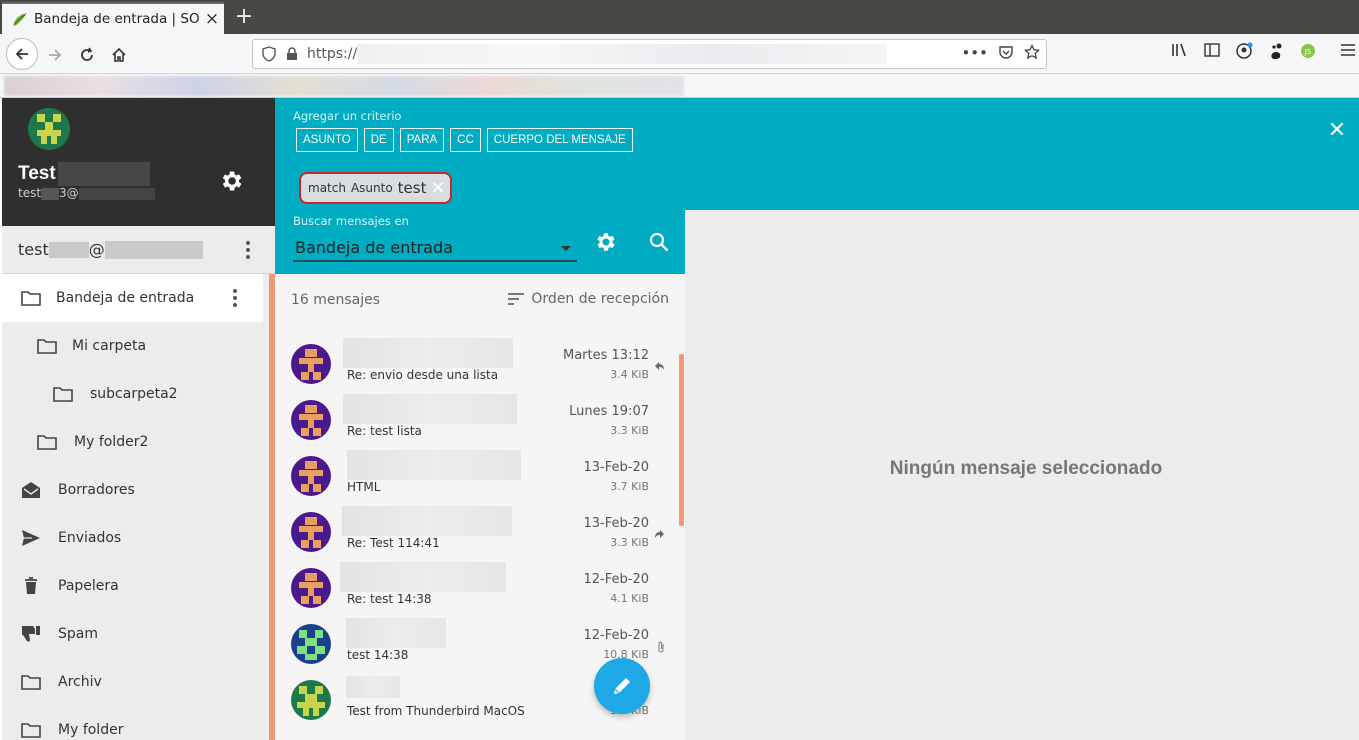 Image resolution: width=1359 pixels, height=740 pixels. I want to click on criteria-buttons: ASUNTO DE PARA CC CUERPO DEL MENSAJE, so click(464, 140).